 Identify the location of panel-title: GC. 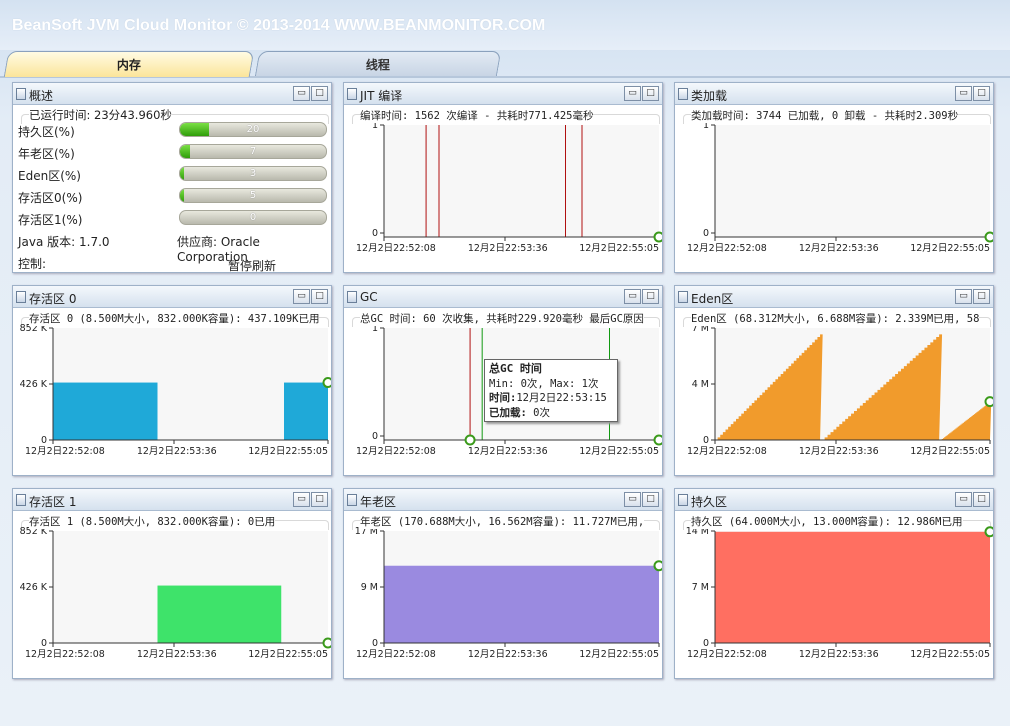
(369, 297).